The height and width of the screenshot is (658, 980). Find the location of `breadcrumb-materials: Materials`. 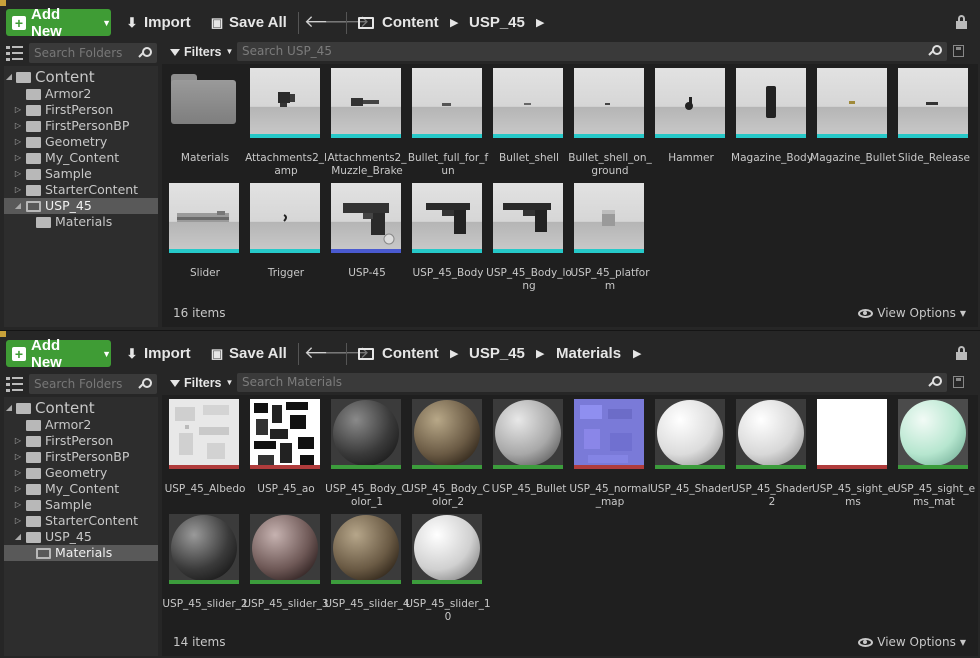

breadcrumb-materials: Materials is located at coordinates (588, 353).